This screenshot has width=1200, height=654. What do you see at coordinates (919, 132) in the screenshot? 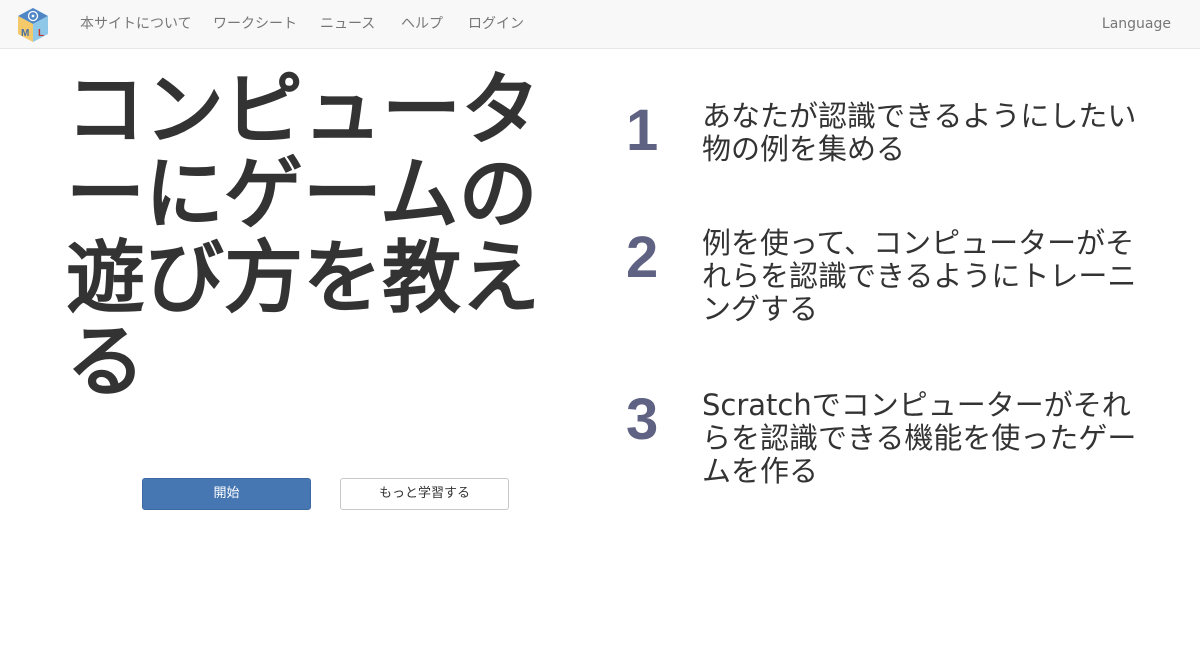
I see `step-text-1: あなたが認識できるようにしたい物の例を集める` at bounding box center [919, 132].